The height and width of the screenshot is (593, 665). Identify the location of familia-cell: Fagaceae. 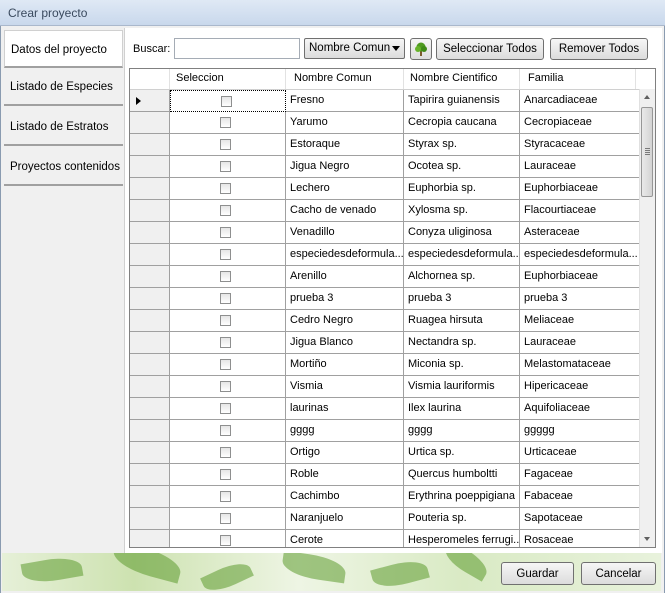
(580, 475).